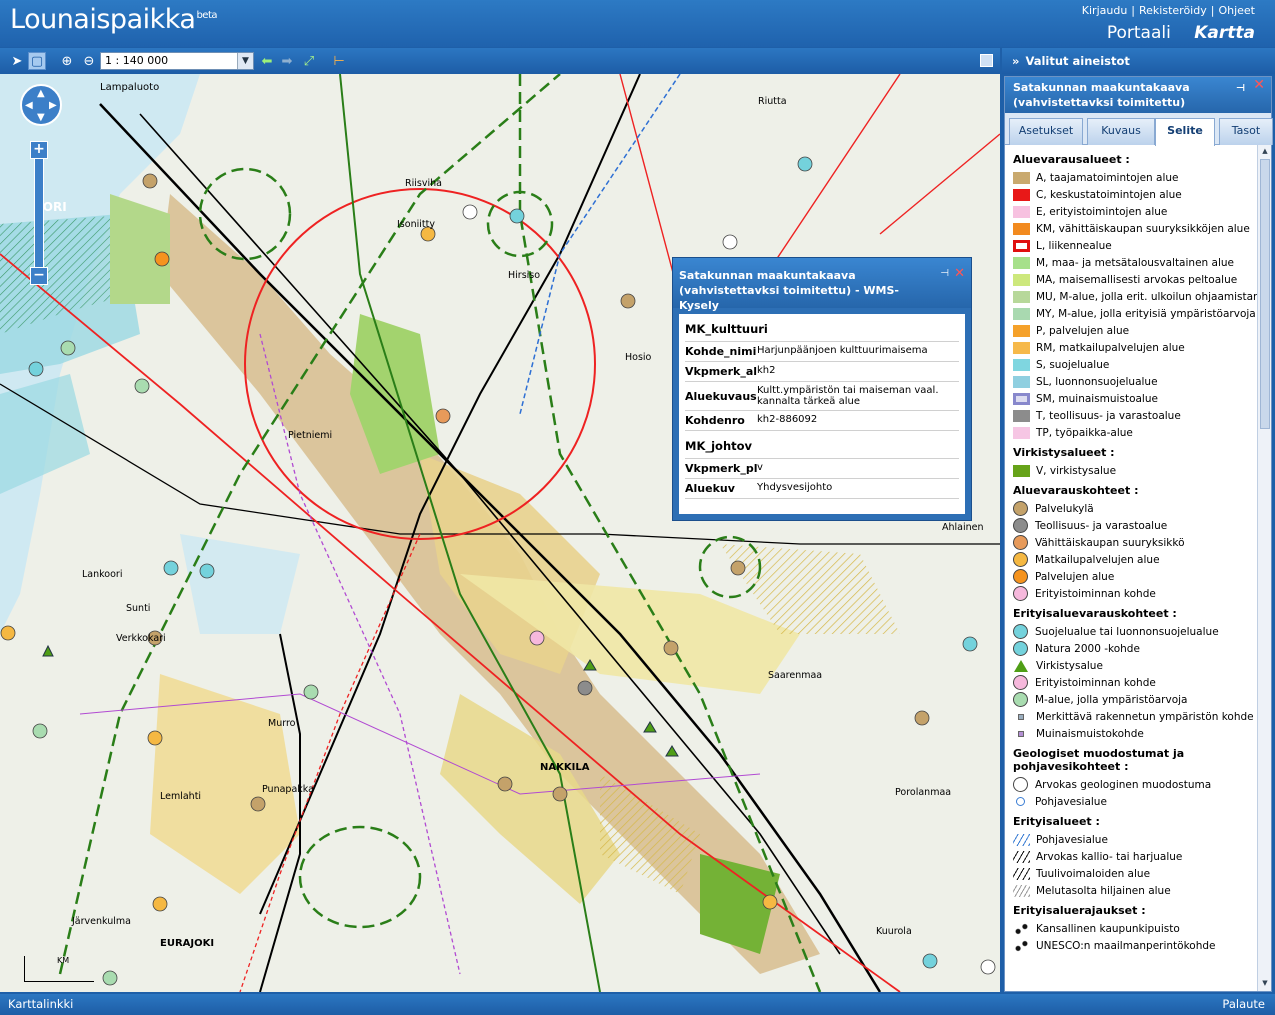 This screenshot has width=1275, height=1015. Describe the element at coordinates (29, 105) in the screenshot. I see `pan-left-icon: ◀` at that location.